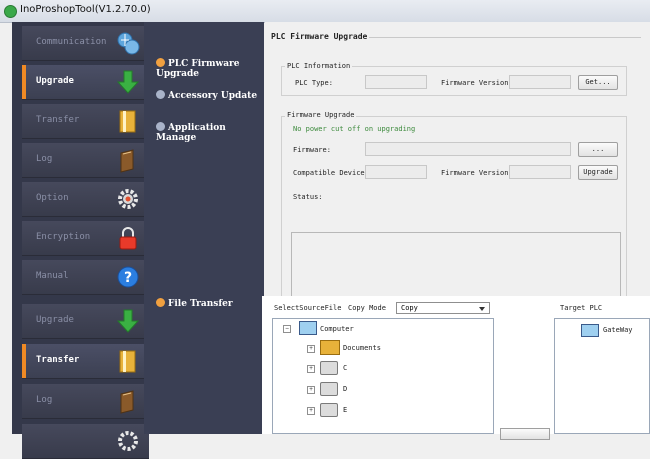 Image resolution: width=650 pixels, height=459 pixels. Describe the element at coordinates (602, 376) in the screenshot. I see `target-plc-tree: GateWay` at that location.